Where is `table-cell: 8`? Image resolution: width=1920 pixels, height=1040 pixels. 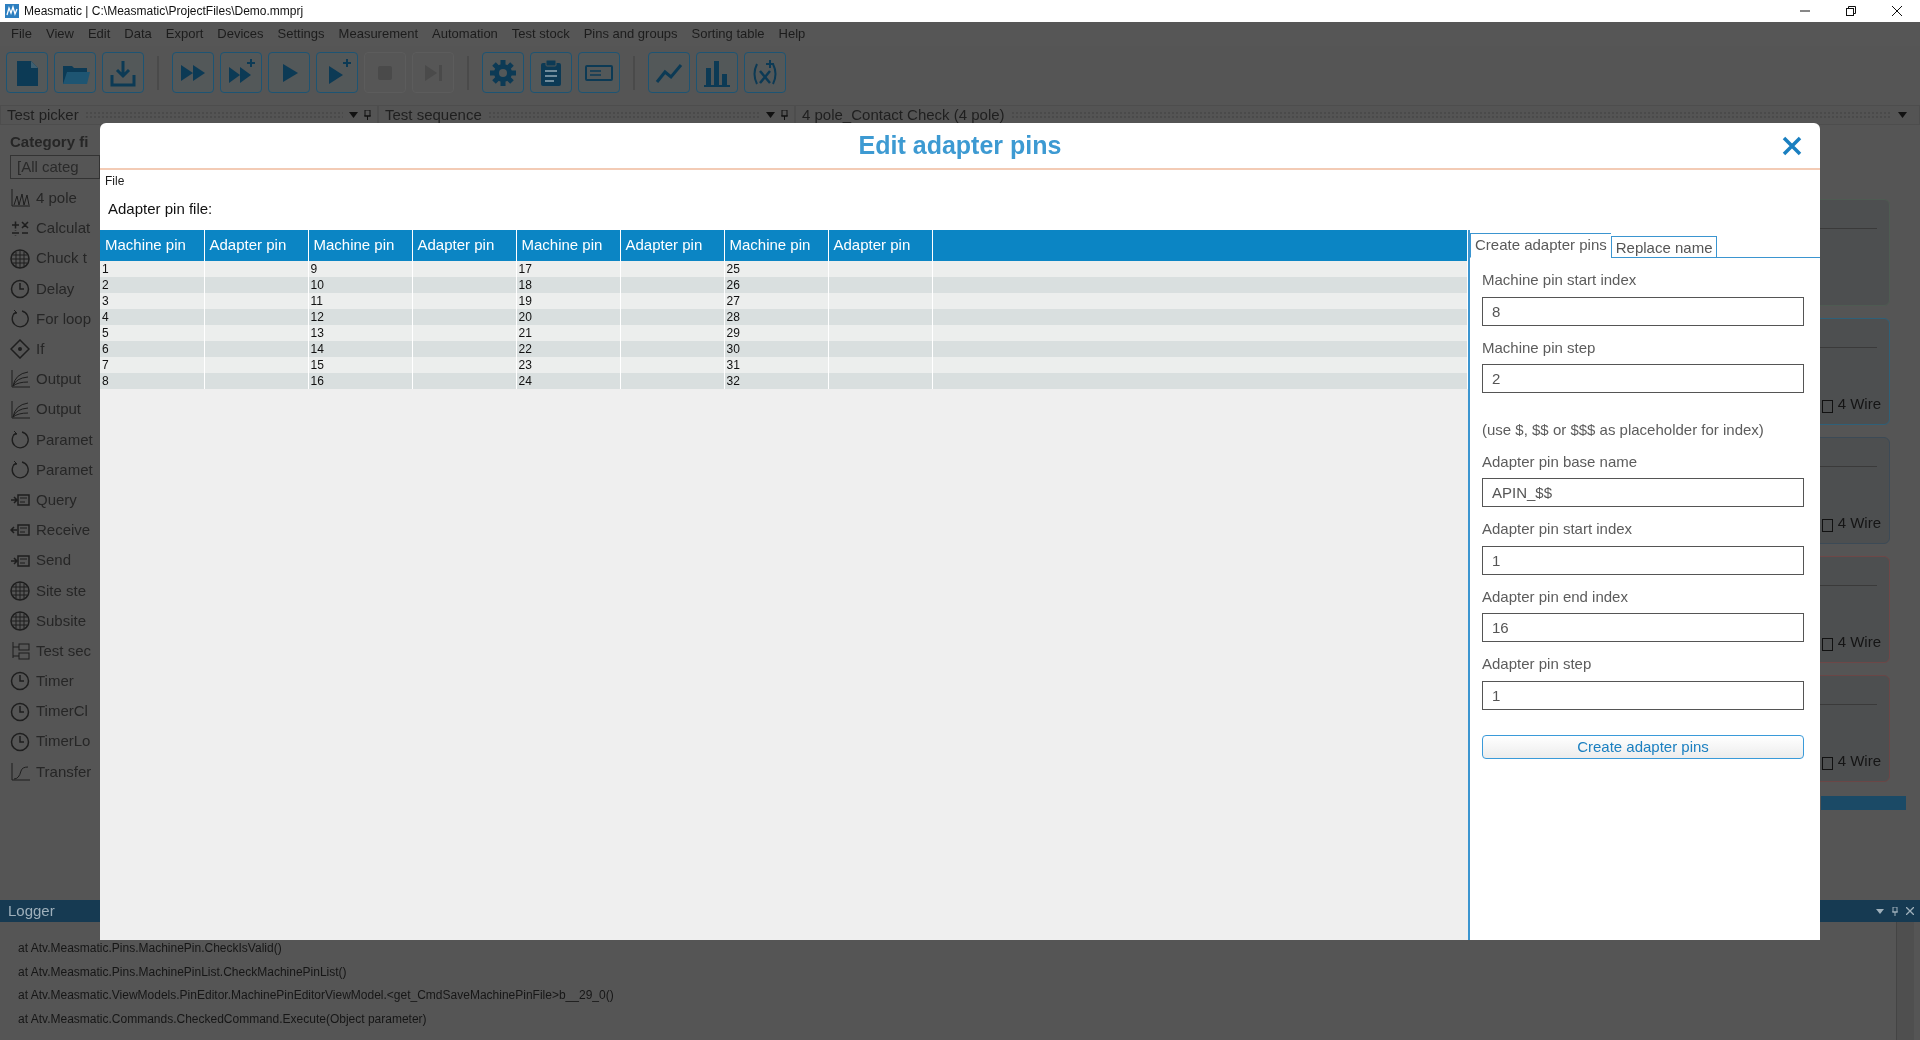 table-cell: 8 is located at coordinates (152, 381).